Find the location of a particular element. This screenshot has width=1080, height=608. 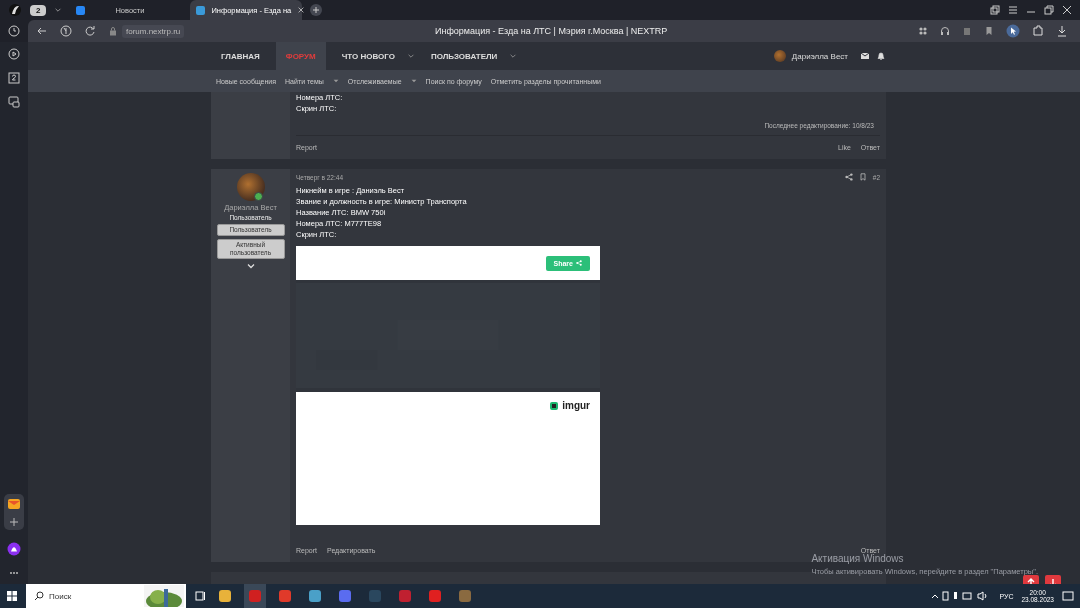

nav-tab: ПОЛЬЗОВАТЕЛИ is located at coordinates (464, 56).